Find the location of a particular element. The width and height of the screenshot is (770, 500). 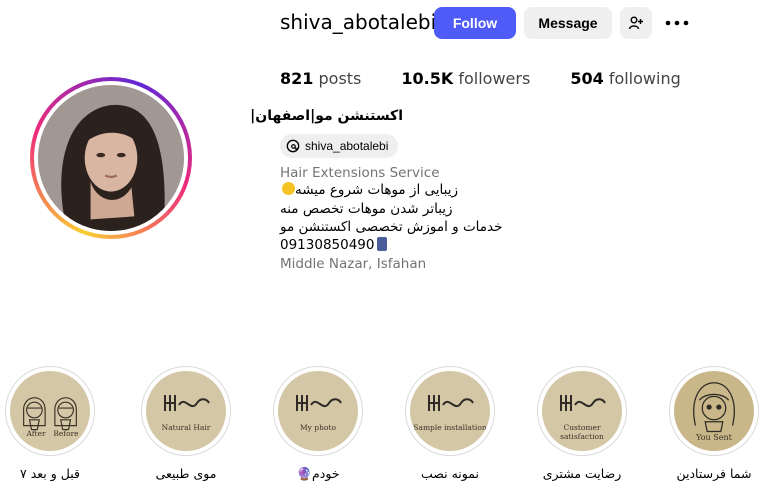

highlight-cover: After Before is located at coordinates (50, 411).